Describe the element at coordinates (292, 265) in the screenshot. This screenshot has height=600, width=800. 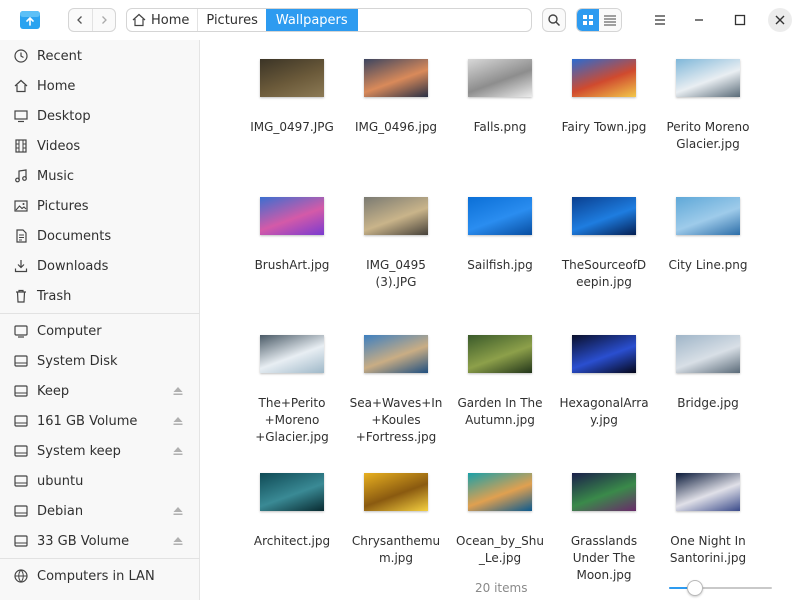
I see `file-name: BrushArt.jpg` at that location.